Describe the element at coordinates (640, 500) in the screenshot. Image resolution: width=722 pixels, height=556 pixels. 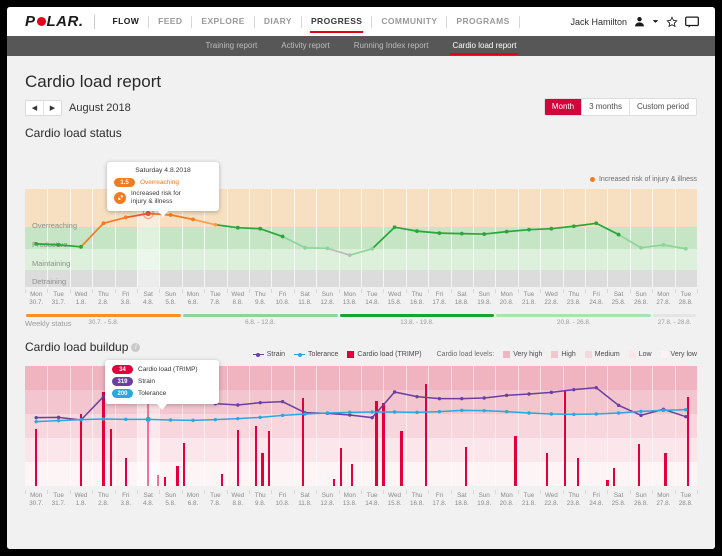
I see `axis-tick-label: Sun 26.8.` at that location.